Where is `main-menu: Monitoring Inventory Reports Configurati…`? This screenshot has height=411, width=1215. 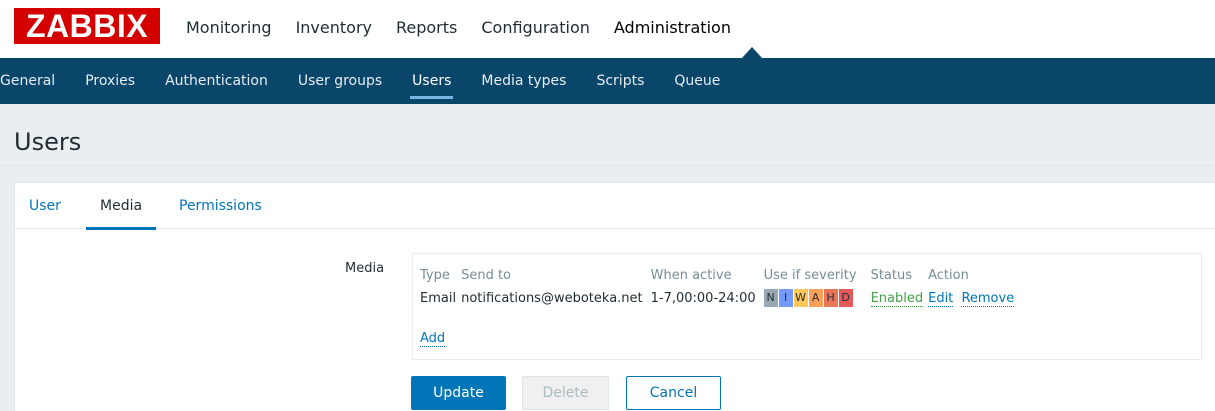
main-menu: Monitoring Inventory Reports Configurati… is located at coordinates (470, 29).